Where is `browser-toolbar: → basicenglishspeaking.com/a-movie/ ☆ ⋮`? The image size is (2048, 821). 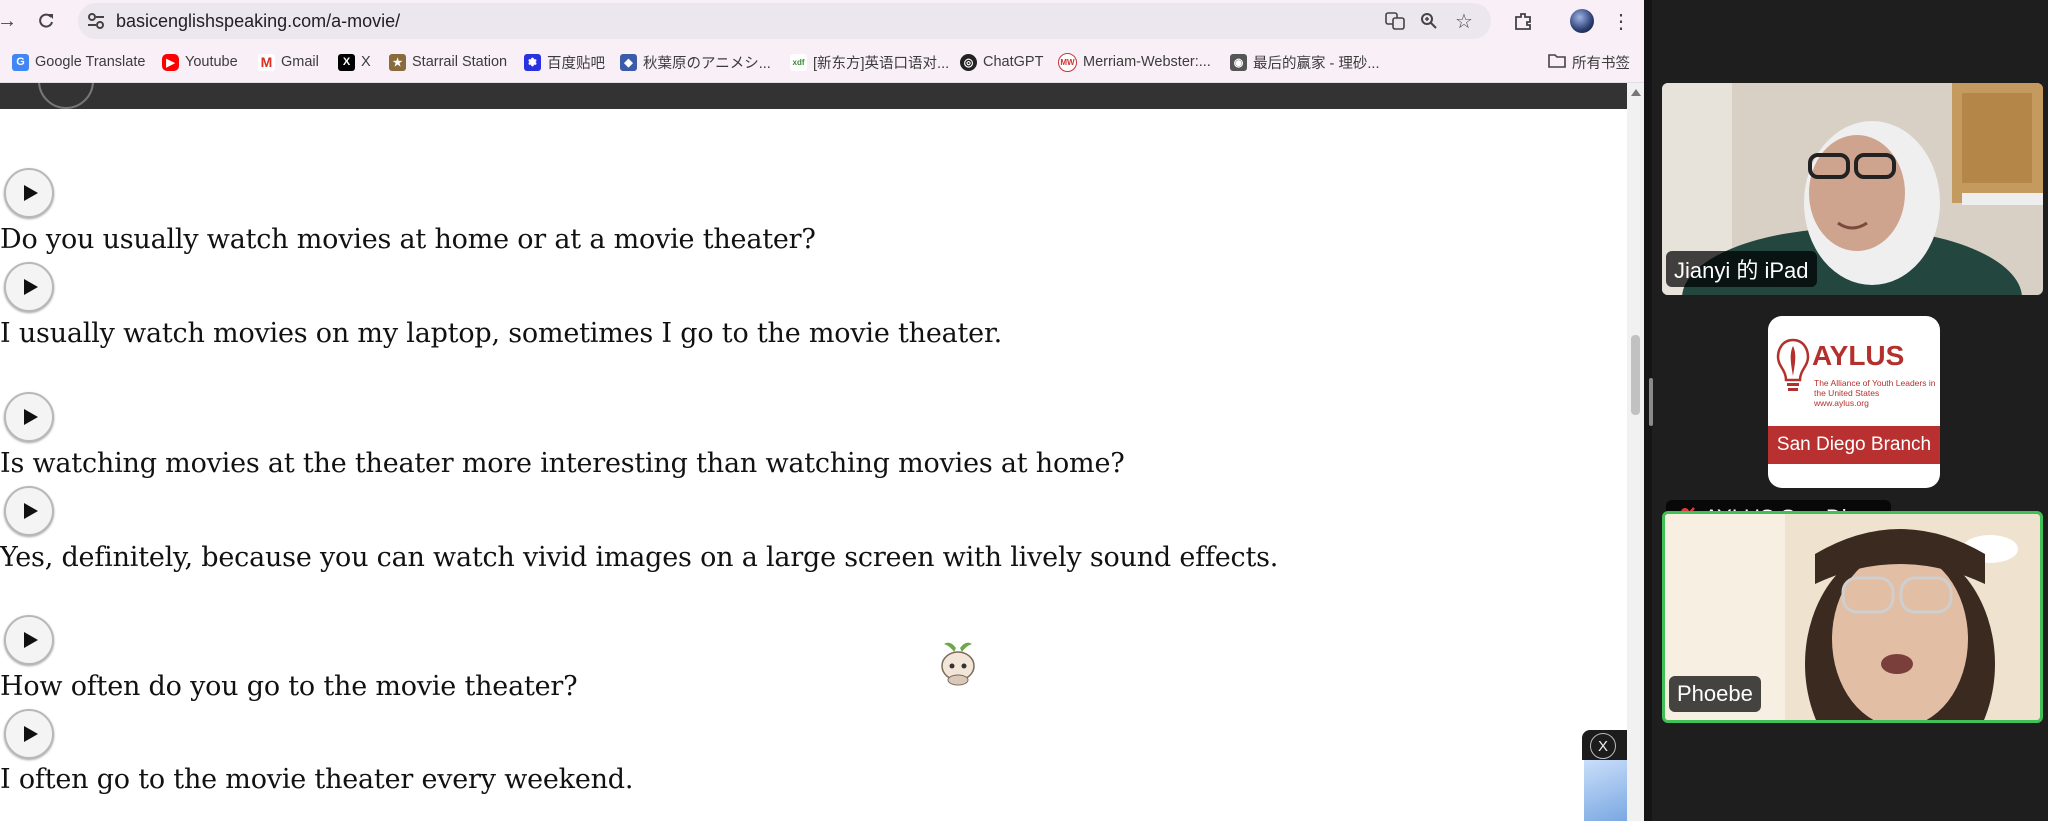 browser-toolbar: → basicenglishspeaking.com/a-movie/ ☆ ⋮ is located at coordinates (822, 21).